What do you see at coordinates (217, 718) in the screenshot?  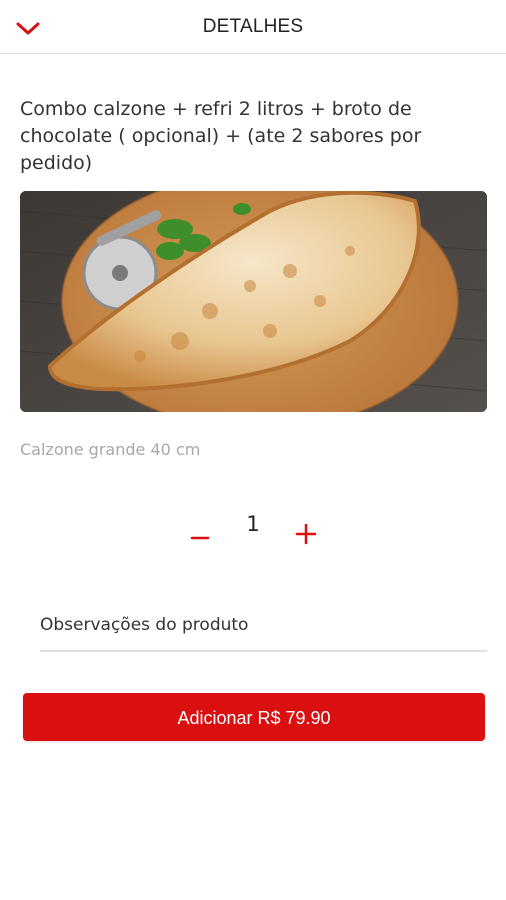 I see `add-button-label: Adicionar` at bounding box center [217, 718].